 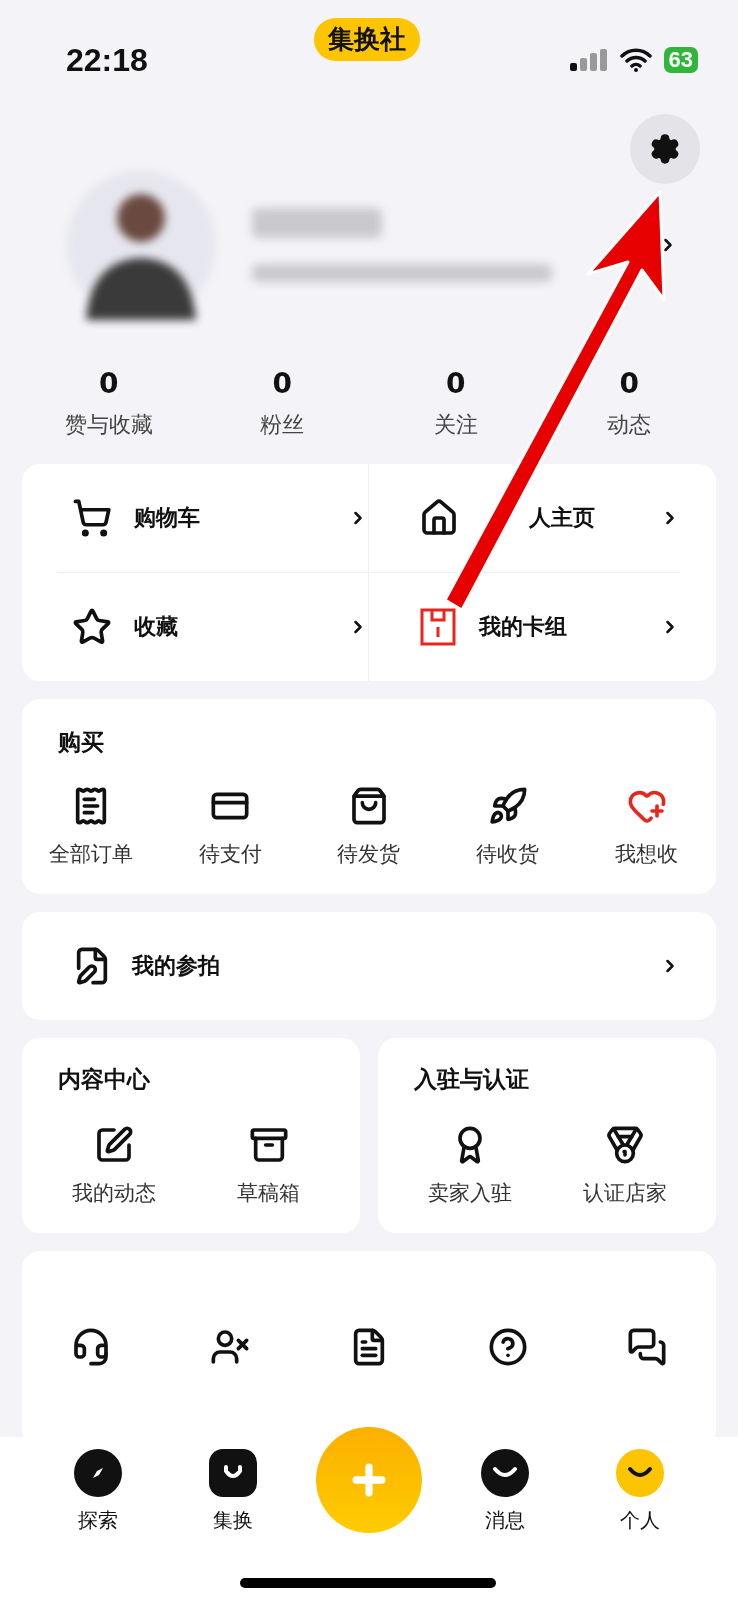 What do you see at coordinates (104, 1079) in the screenshot?
I see `section-title: 内容中心` at bounding box center [104, 1079].